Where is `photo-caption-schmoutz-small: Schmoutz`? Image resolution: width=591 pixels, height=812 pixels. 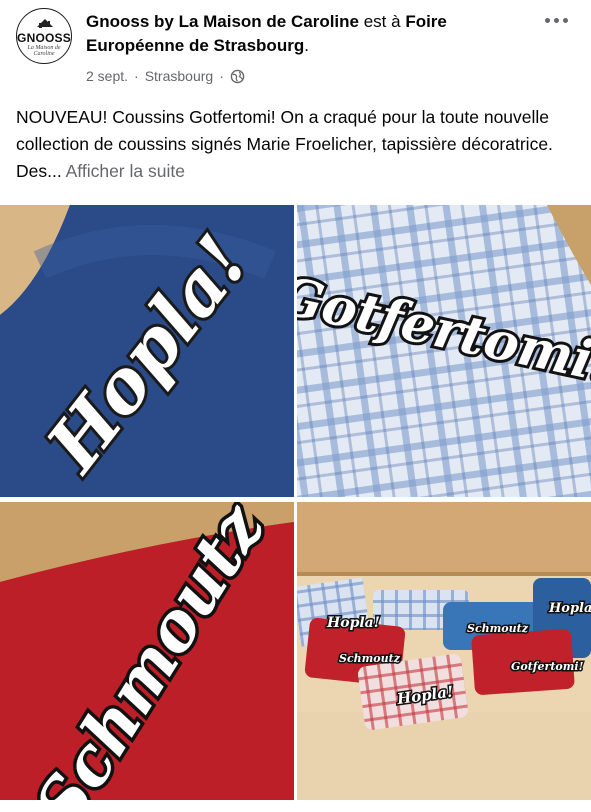 photo-caption-schmoutz-small: Schmoutz is located at coordinates (370, 658).